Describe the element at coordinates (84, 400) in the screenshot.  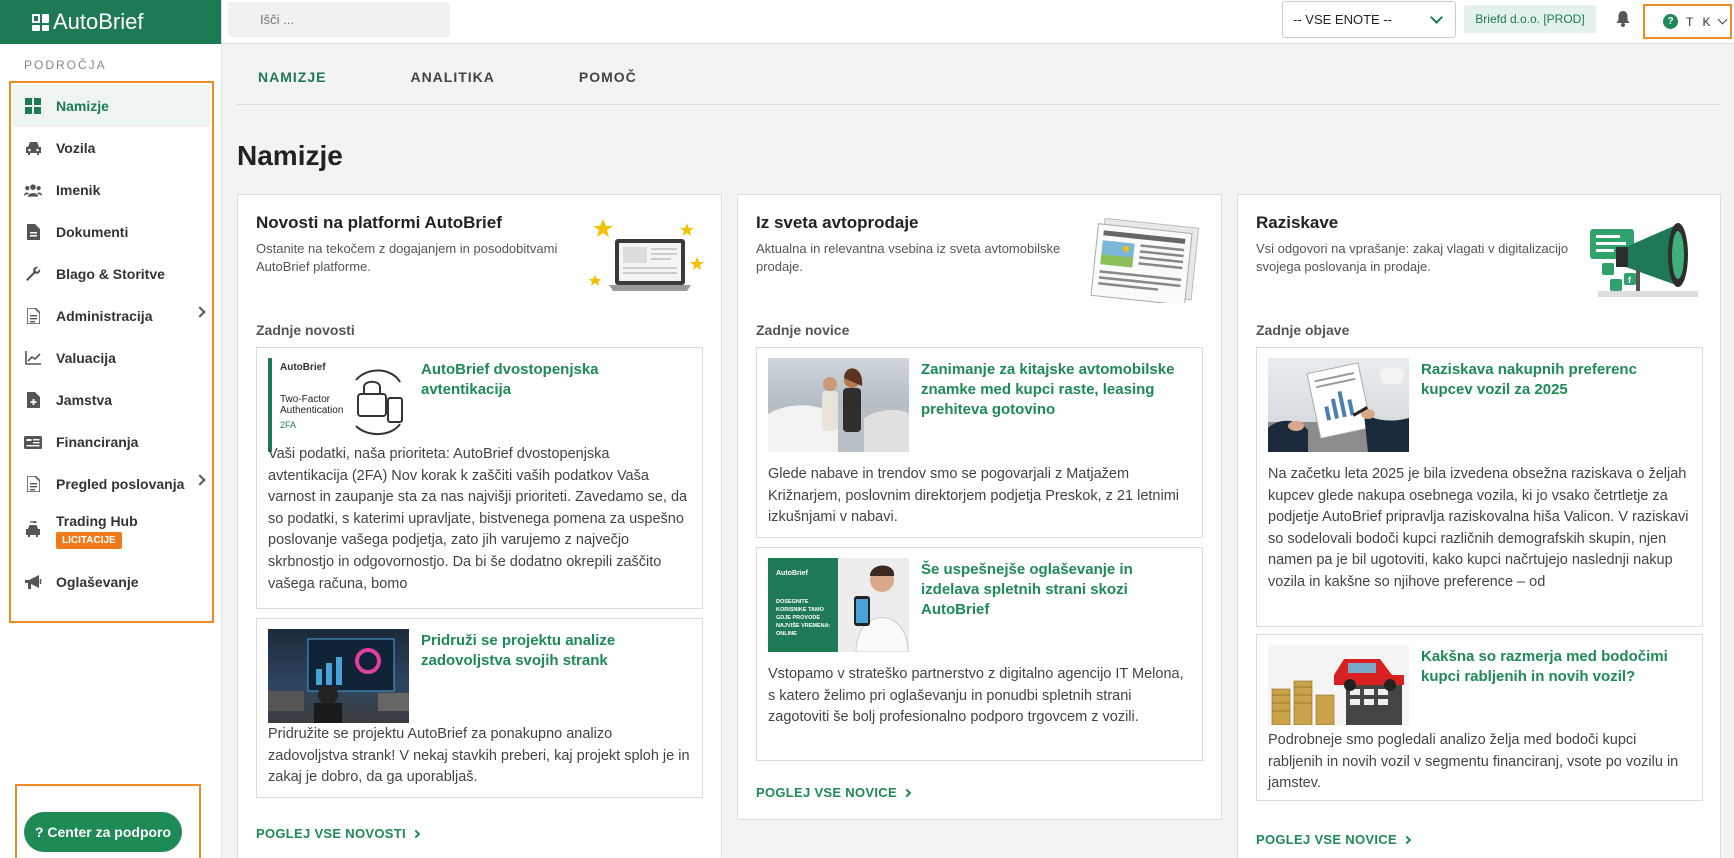
I see `sidebar-item-label: Jamstva` at that location.